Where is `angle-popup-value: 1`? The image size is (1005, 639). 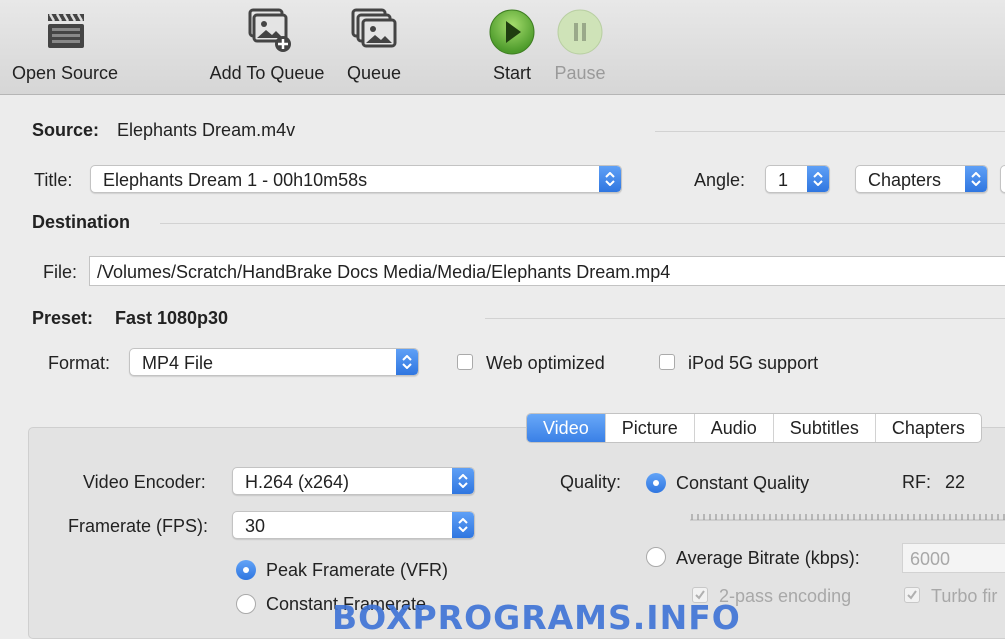
angle-popup-value: 1 is located at coordinates (783, 180).